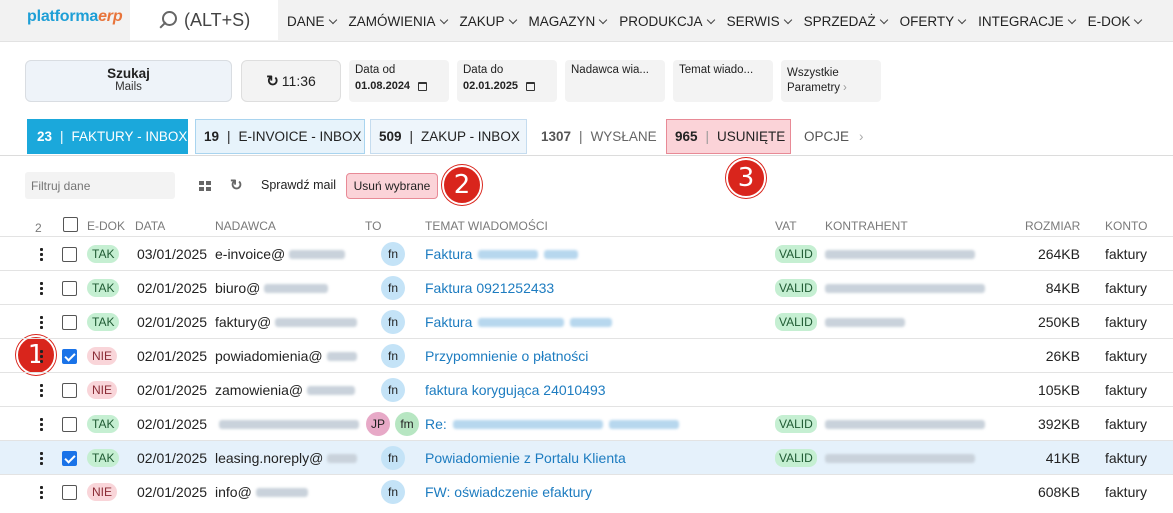 This screenshot has height=513, width=1173. I want to click on col-header-vat: VAT, so click(786, 226).